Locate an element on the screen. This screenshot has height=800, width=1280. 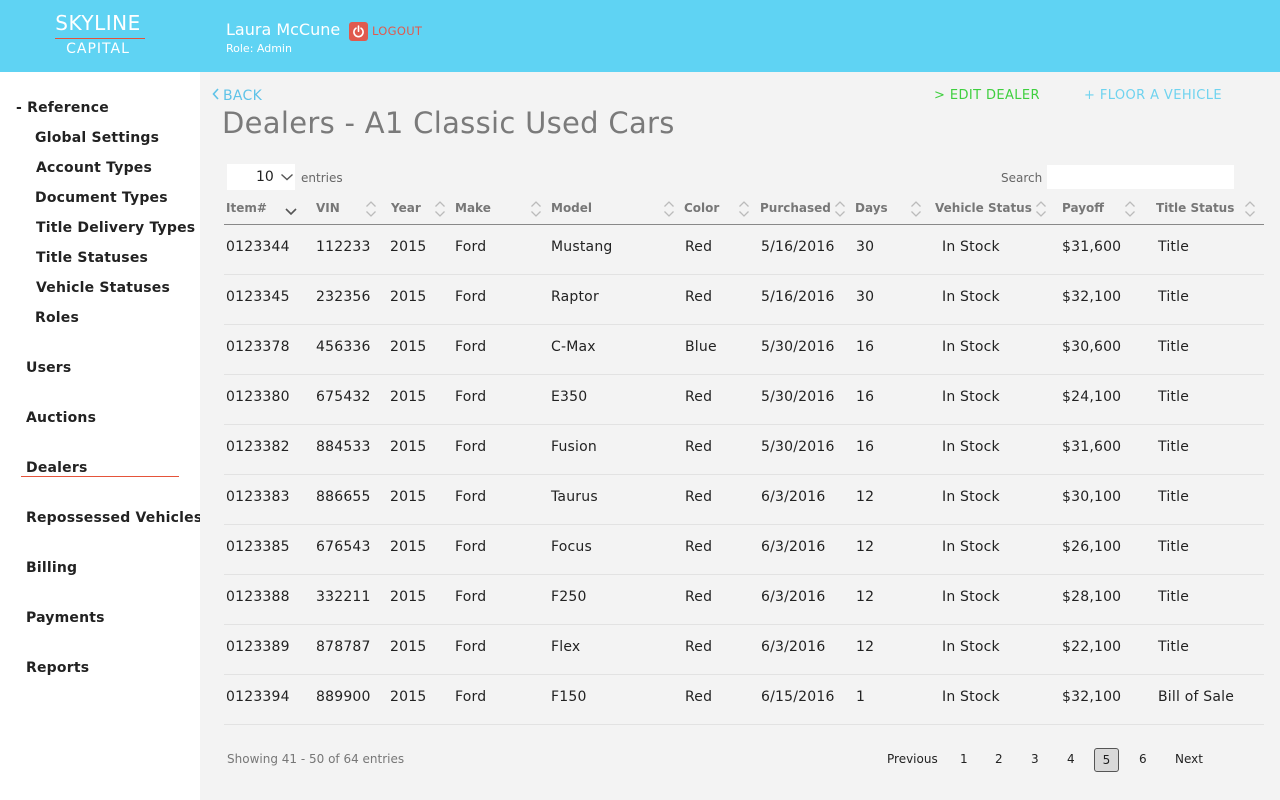
column-header-item: Item# is located at coordinates (246, 208).